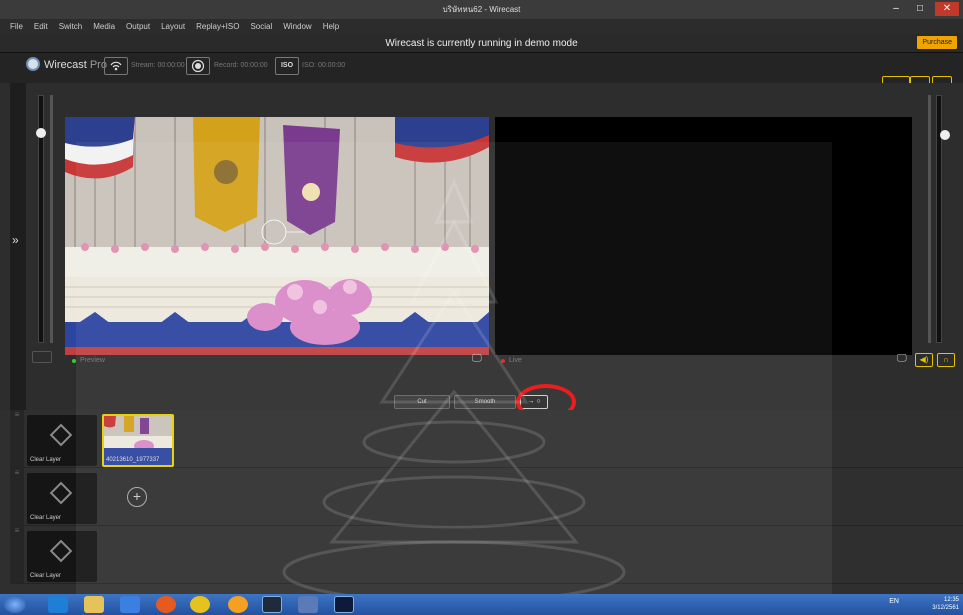  I want to click on system-clock: 12:35 3/12/2561, so click(945, 604).